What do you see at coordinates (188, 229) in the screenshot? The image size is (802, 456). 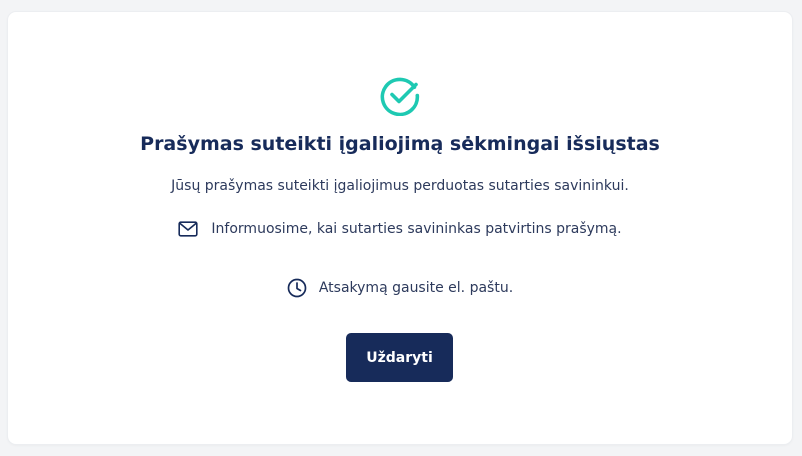 I see `mail-icon` at bounding box center [188, 229].